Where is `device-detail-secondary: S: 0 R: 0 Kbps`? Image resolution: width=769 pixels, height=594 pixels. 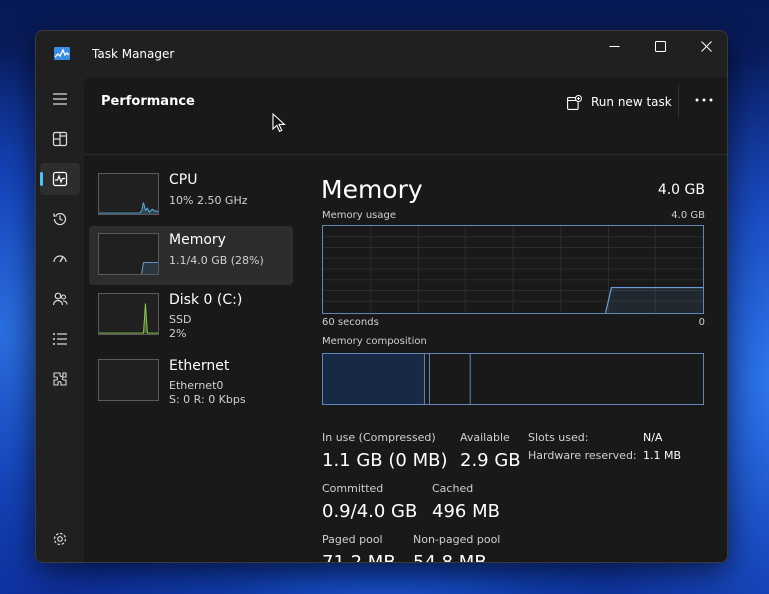 device-detail-secondary: S: 0 R: 0 Kbps is located at coordinates (207, 399).